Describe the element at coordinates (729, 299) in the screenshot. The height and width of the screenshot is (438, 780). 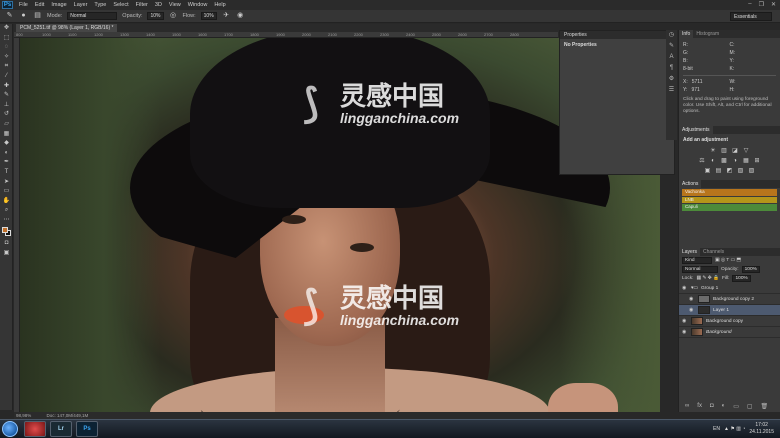
I see `layer-row: ◉ Background copy 2` at that location.